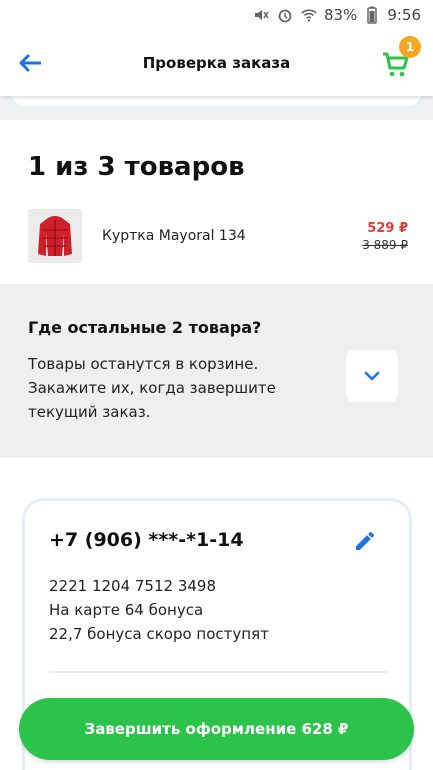 This screenshot has height=770, width=433. Describe the element at coordinates (132, 586) in the screenshot. I see `loyalty-card-number: 2221 1204 7512 3498` at that location.